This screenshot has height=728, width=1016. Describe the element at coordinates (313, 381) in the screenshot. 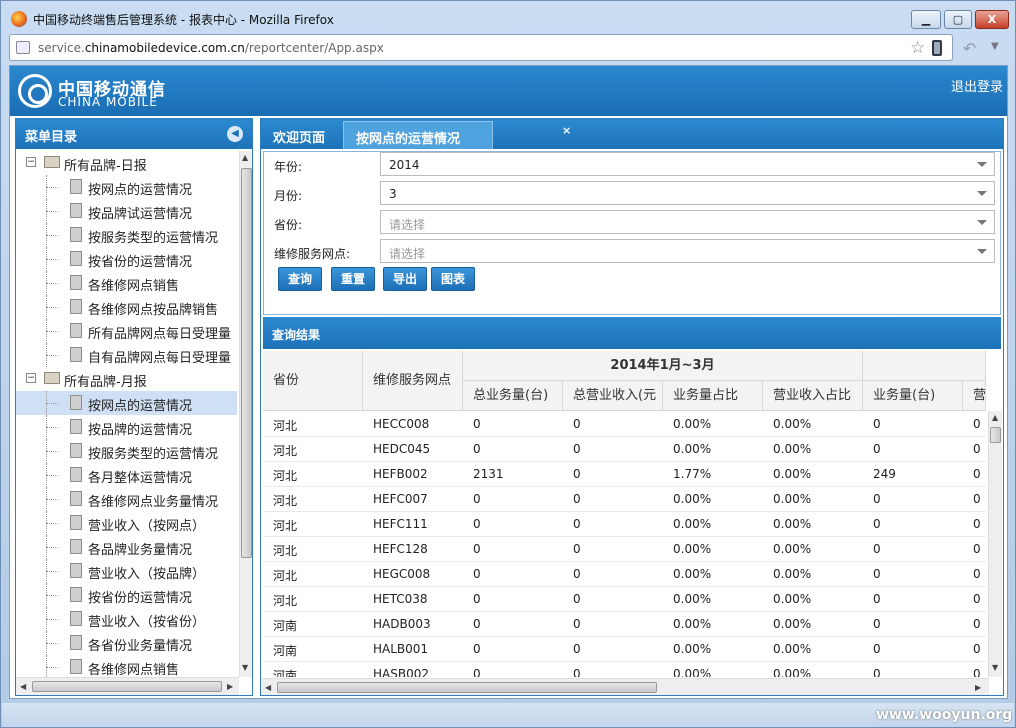

I see `col-province: 省份` at that location.